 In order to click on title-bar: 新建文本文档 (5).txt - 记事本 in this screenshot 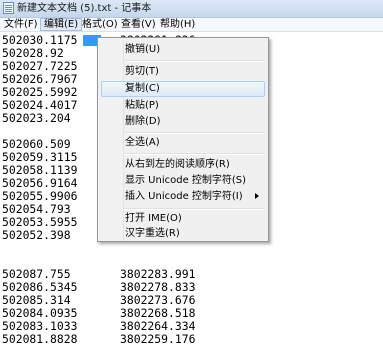, I will do `click(191, 9)`.